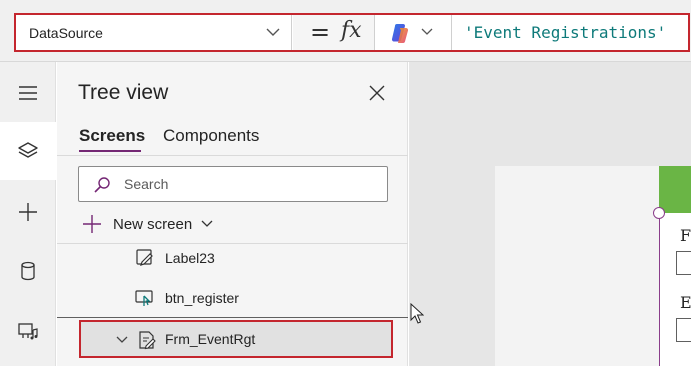  I want to click on rail-tree-view-button, so click(28, 151).